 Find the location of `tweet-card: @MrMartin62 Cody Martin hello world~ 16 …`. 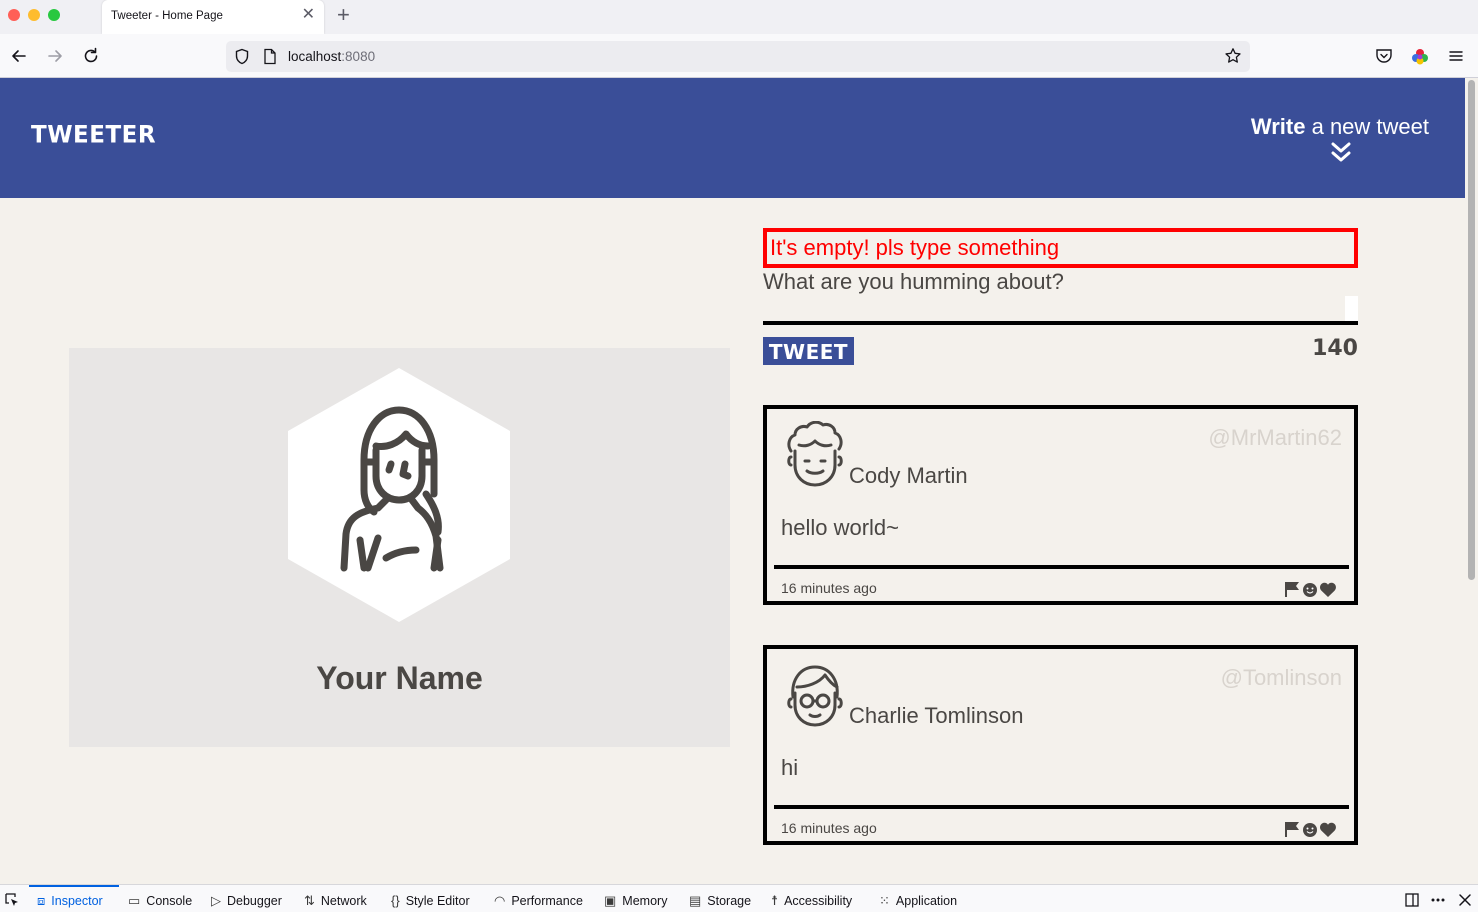

tweet-card: @MrMartin62 Cody Martin hello world~ 16 … is located at coordinates (1060, 505).